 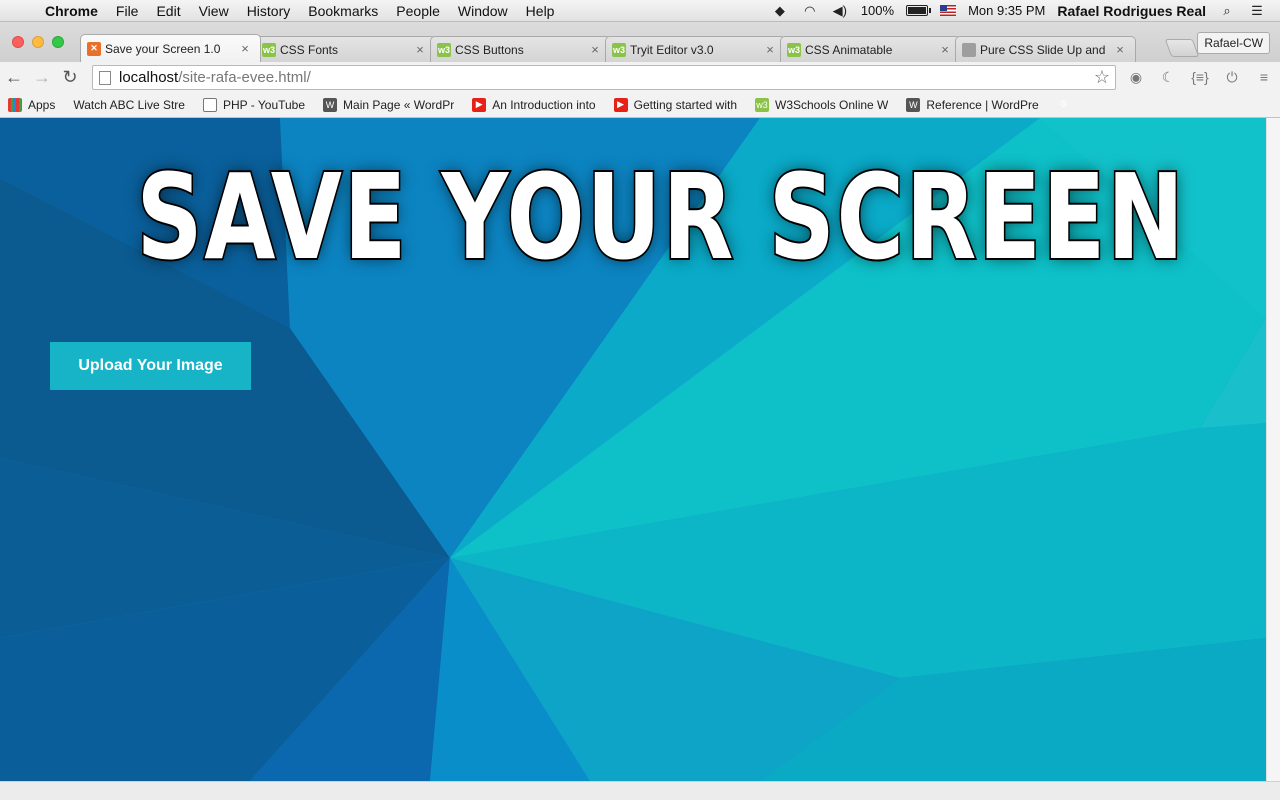 What do you see at coordinates (264, 104) in the screenshot?
I see `bookmark-label: PHP - YouTube` at bounding box center [264, 104].